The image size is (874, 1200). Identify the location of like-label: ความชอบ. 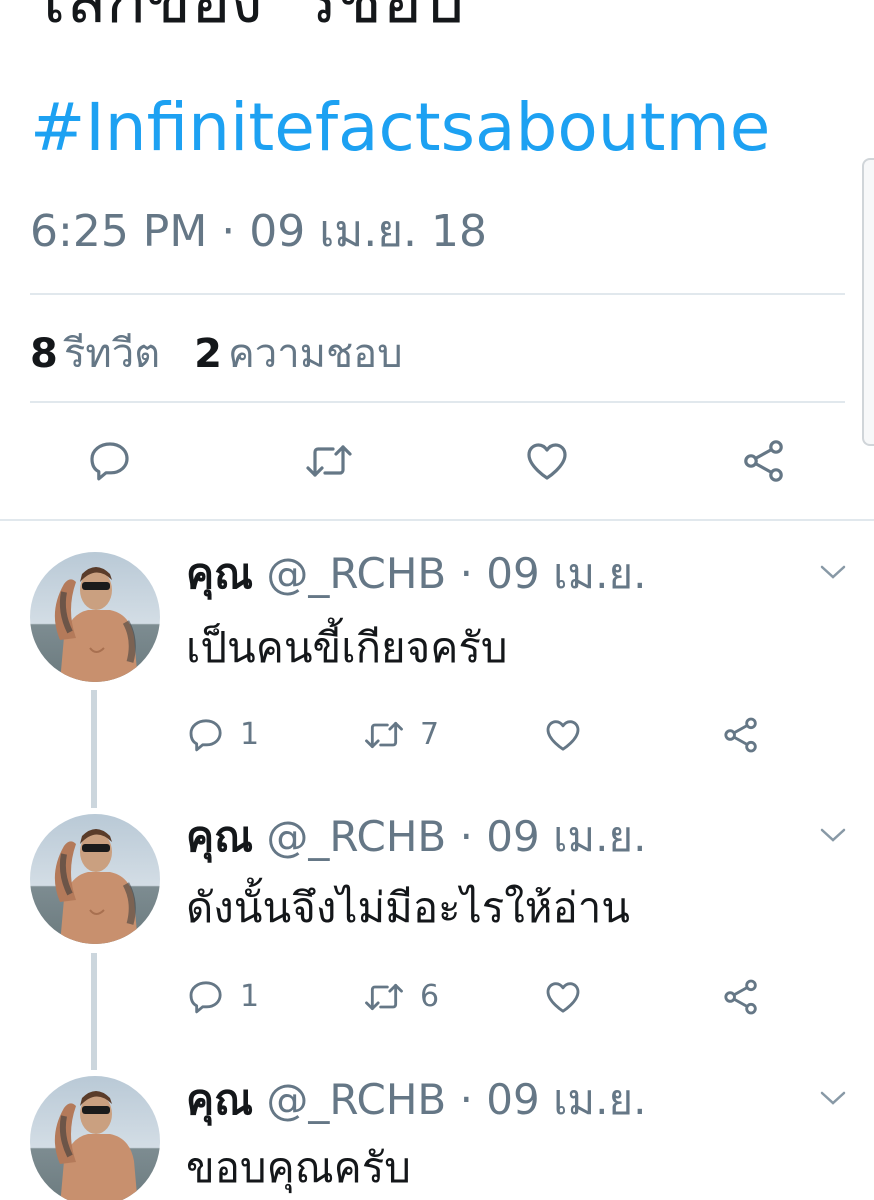
(315, 354).